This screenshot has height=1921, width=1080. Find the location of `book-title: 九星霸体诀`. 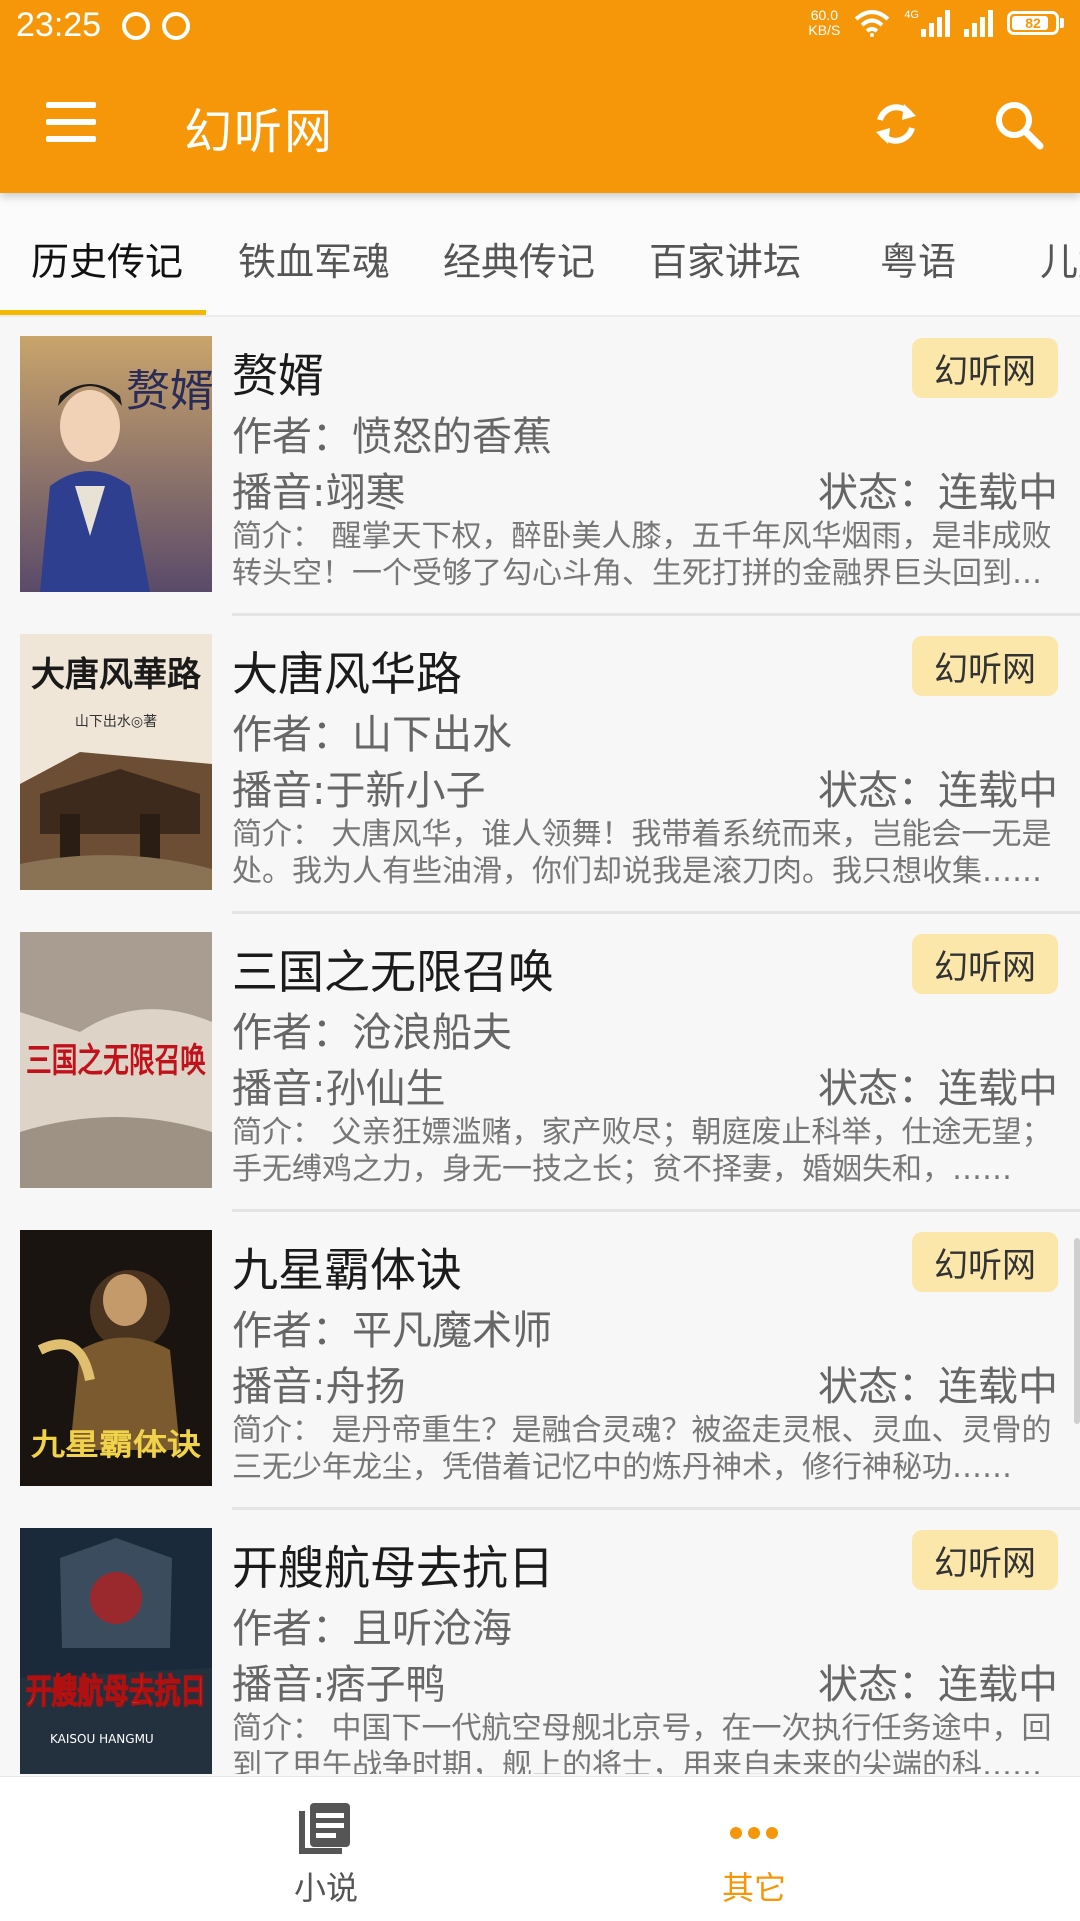

book-title: 九星霸体诀 is located at coordinates (347, 1267).